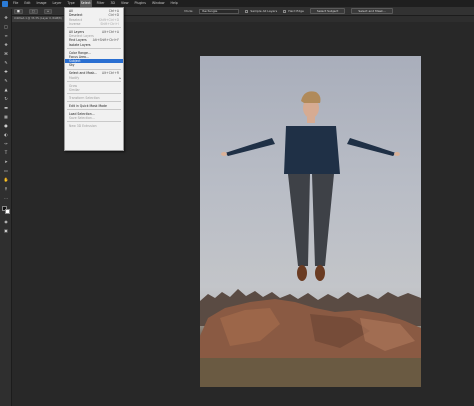 The image size is (474, 406). What do you see at coordinates (120, 77) in the screenshot?
I see `submenu-arrow-icon: ▸` at bounding box center [120, 77].